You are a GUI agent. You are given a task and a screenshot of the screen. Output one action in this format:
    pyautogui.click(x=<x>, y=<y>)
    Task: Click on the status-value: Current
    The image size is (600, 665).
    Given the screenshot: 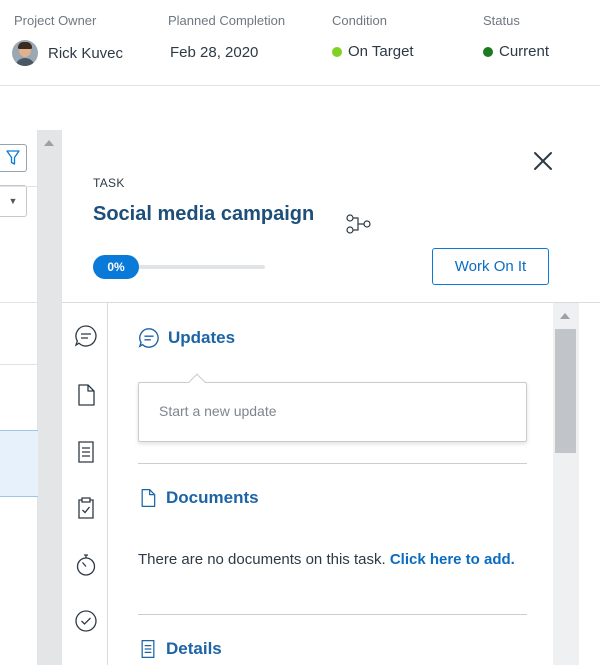 What is the action you would take?
    pyautogui.click(x=516, y=51)
    